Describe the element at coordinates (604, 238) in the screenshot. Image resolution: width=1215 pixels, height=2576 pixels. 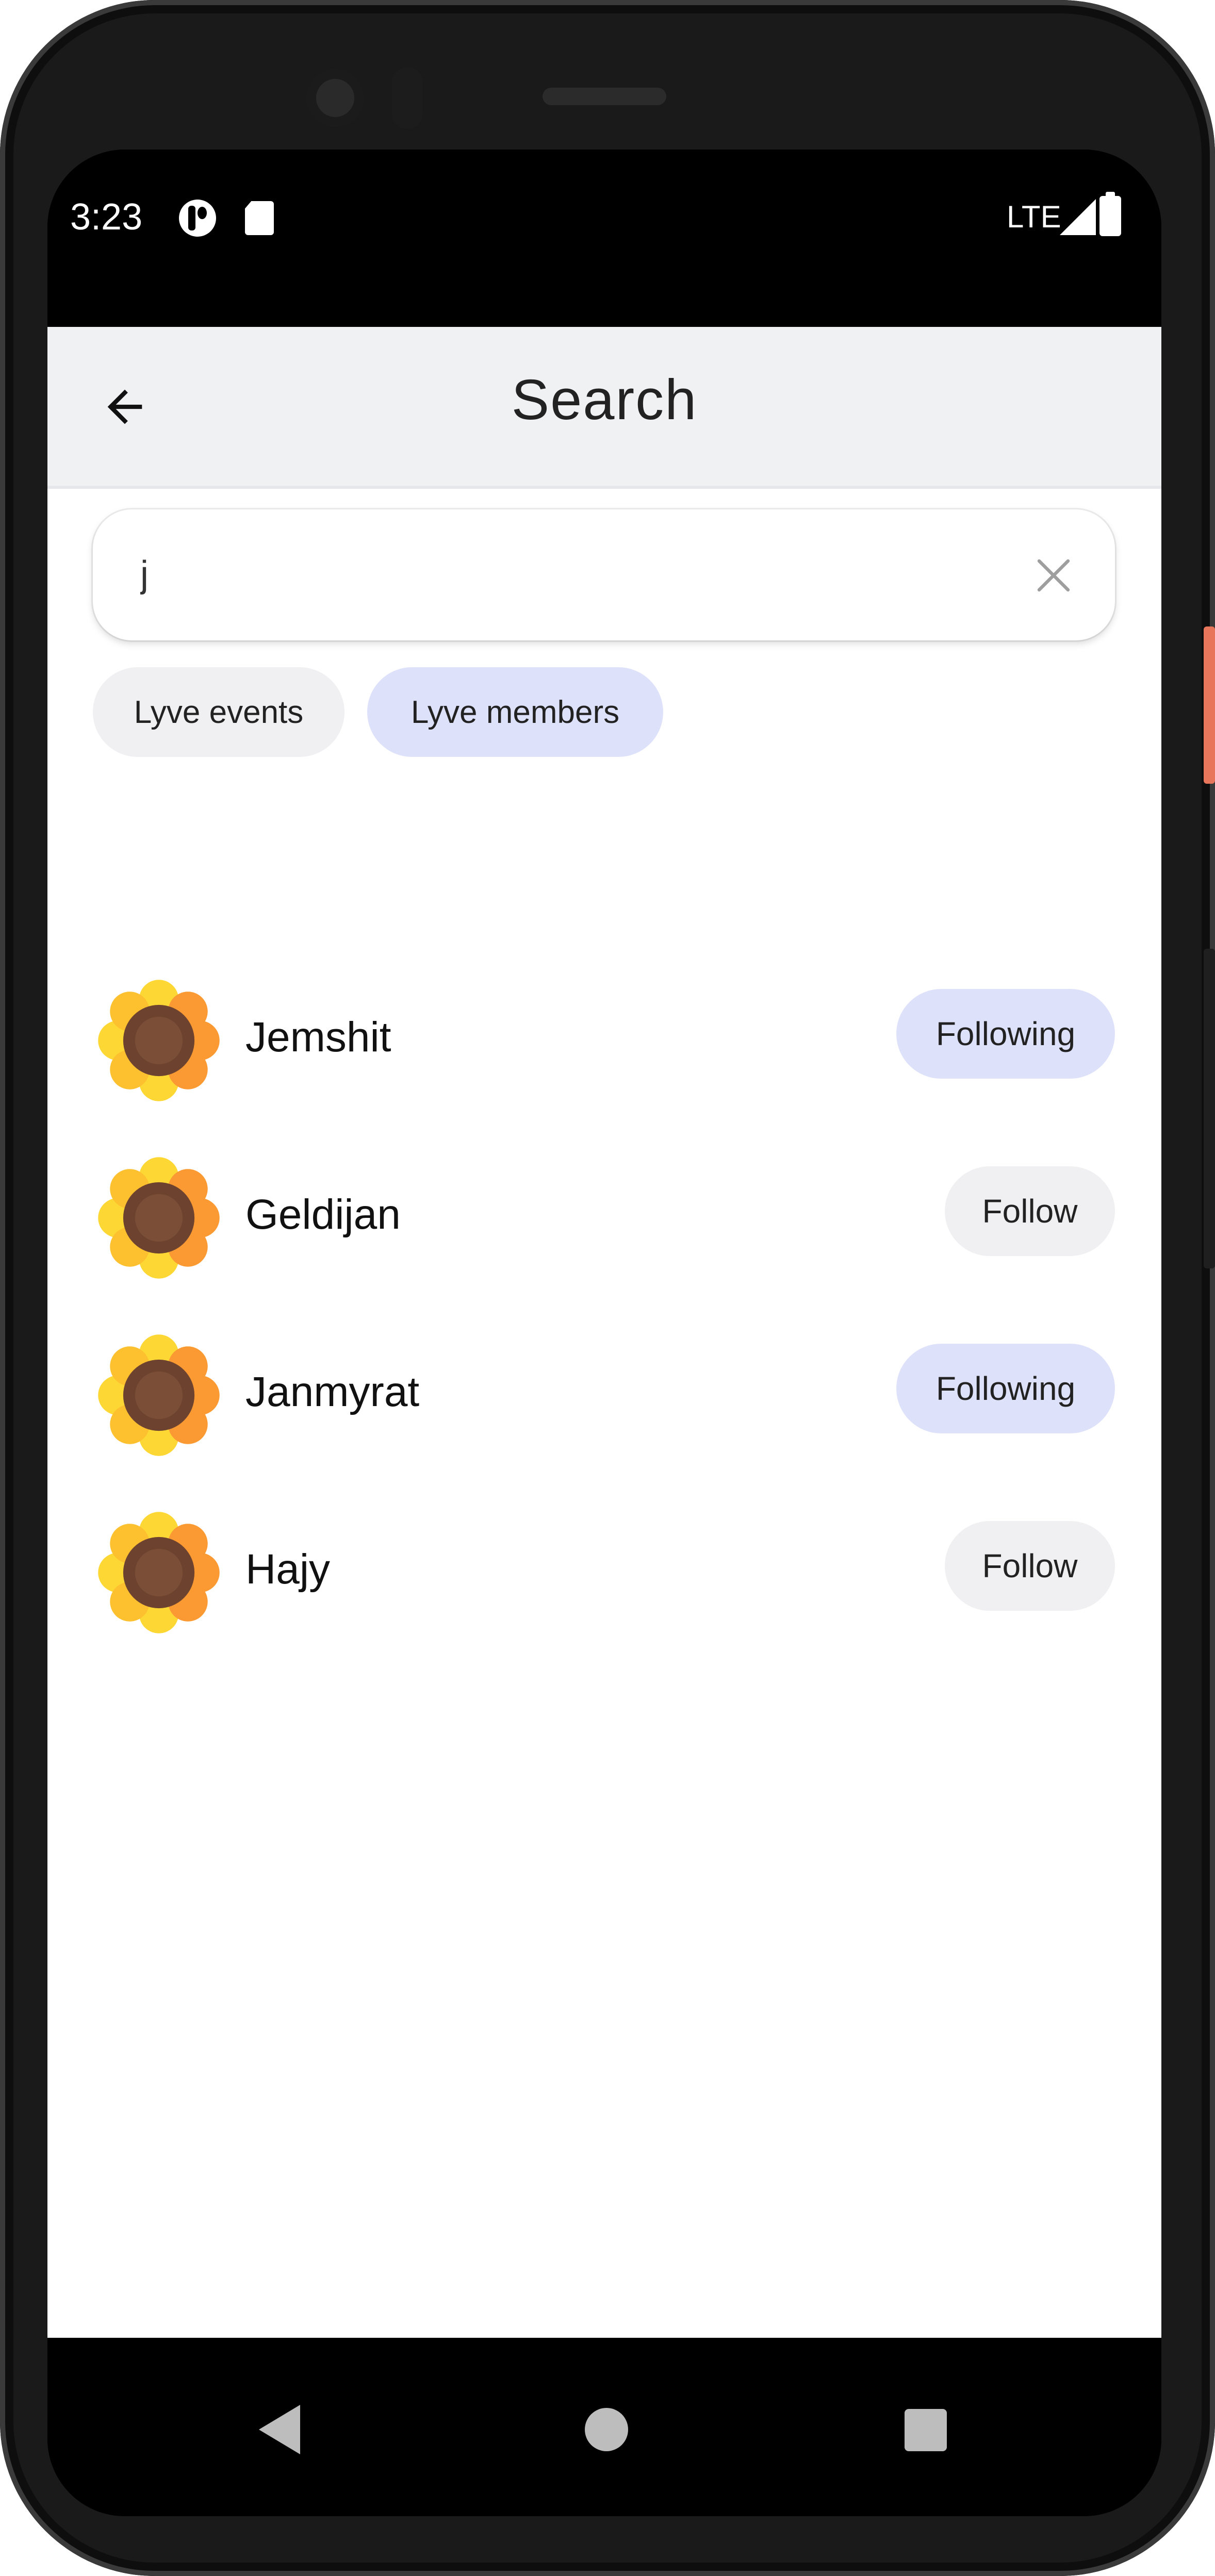
I see `status-bar: 3:23 LTE` at that location.